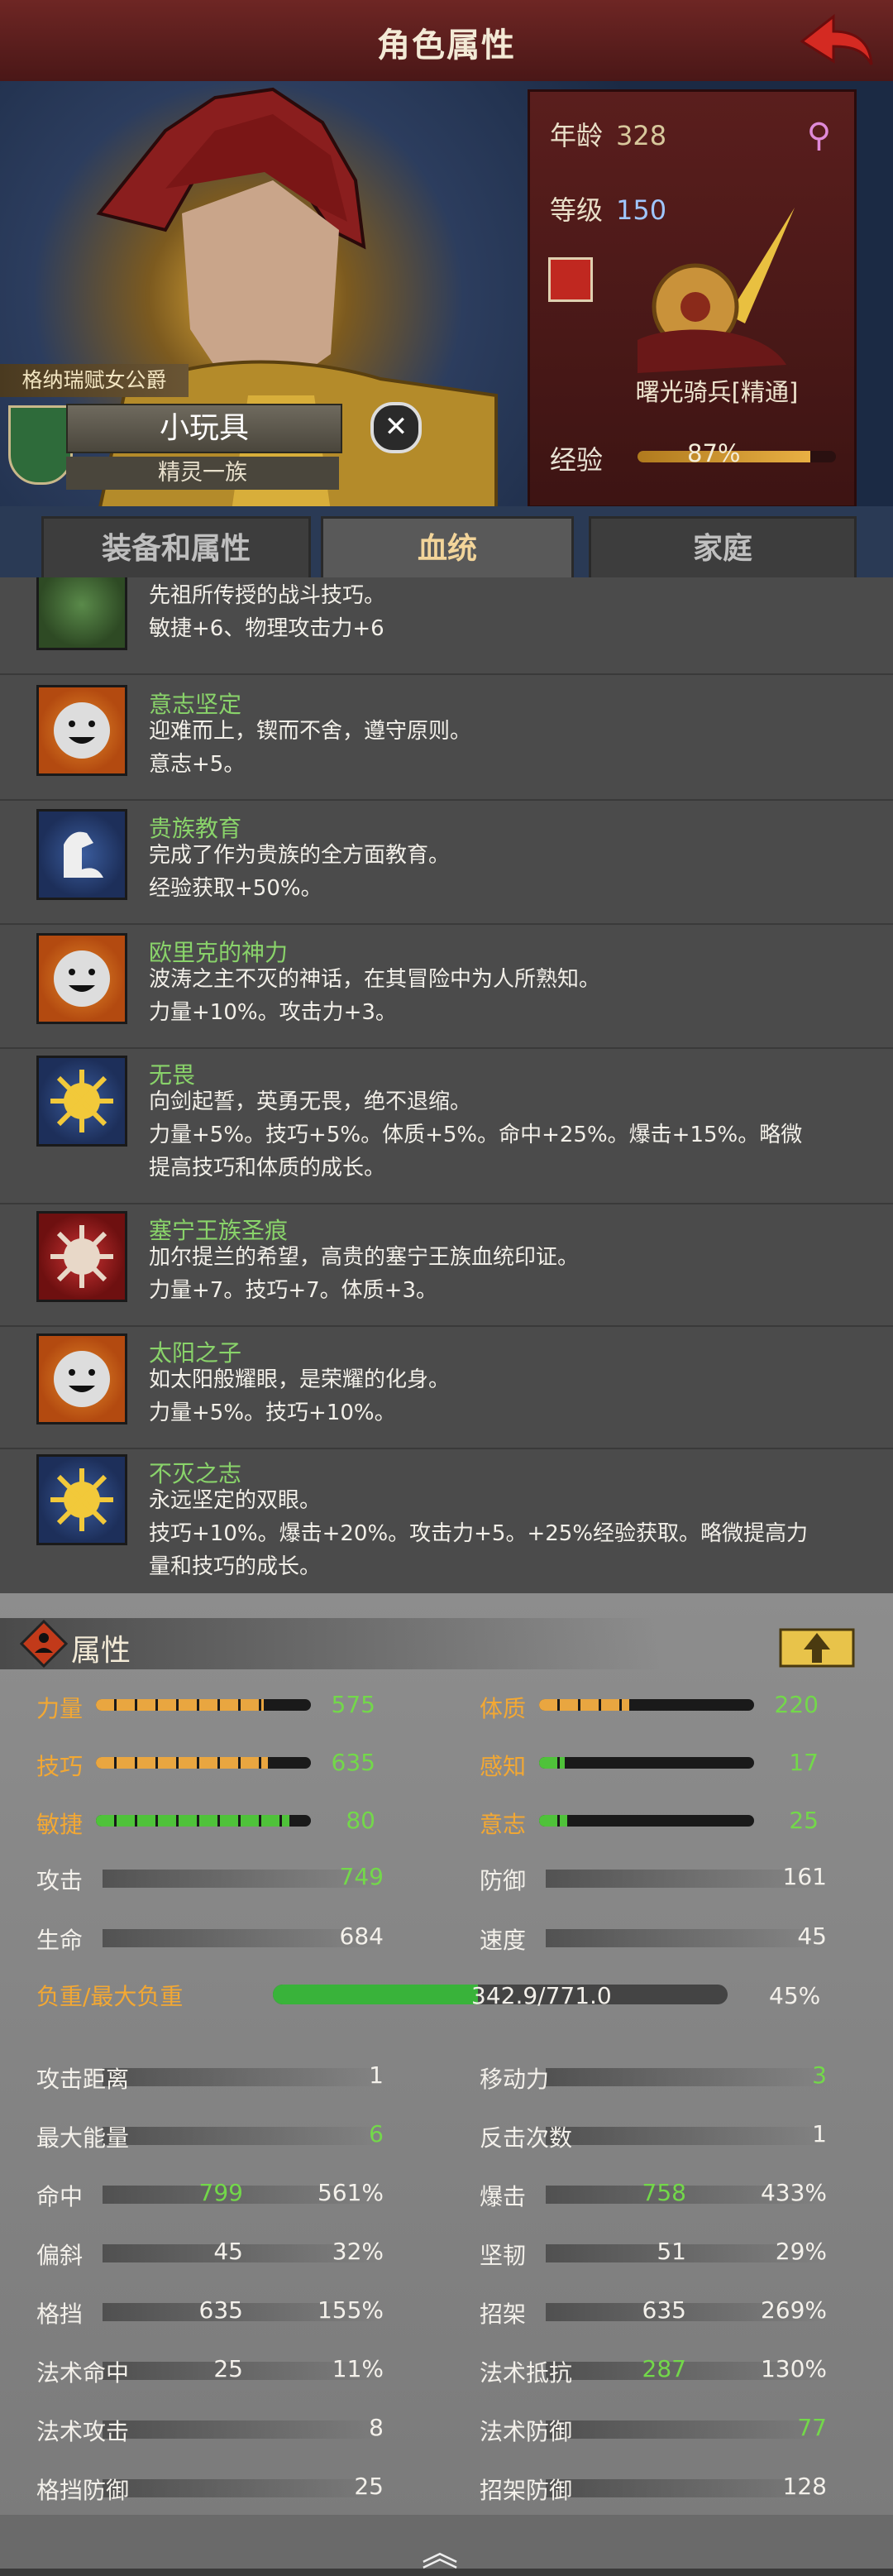 The image size is (893, 2576). I want to click on stat-percent: 29%, so click(801, 2251).